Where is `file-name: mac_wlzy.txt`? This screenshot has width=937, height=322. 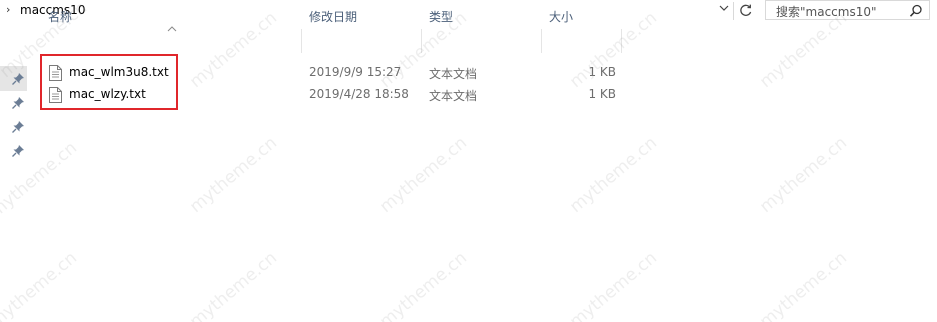
file-name: mac_wlzy.txt is located at coordinates (107, 94).